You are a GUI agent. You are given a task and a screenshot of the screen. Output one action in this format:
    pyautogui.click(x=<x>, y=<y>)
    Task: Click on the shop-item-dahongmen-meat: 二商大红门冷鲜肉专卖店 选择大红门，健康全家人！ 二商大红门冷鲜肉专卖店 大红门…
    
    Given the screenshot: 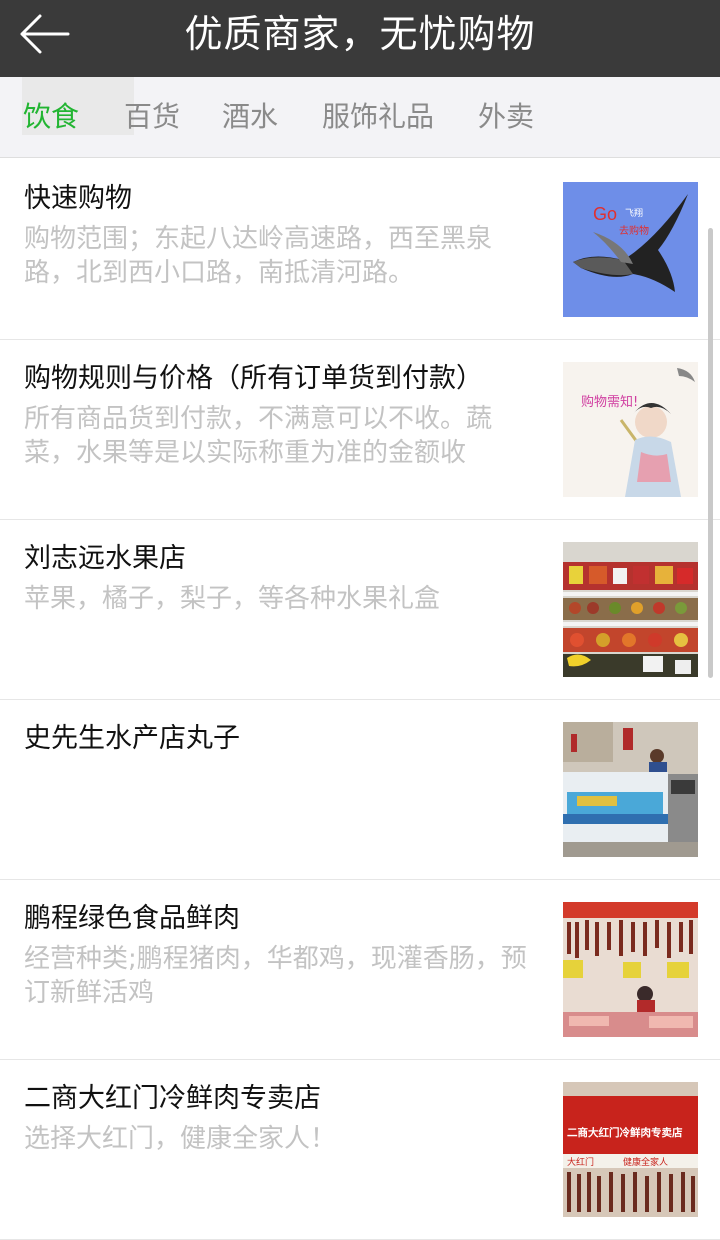 What is the action you would take?
    pyautogui.click(x=360, y=1150)
    